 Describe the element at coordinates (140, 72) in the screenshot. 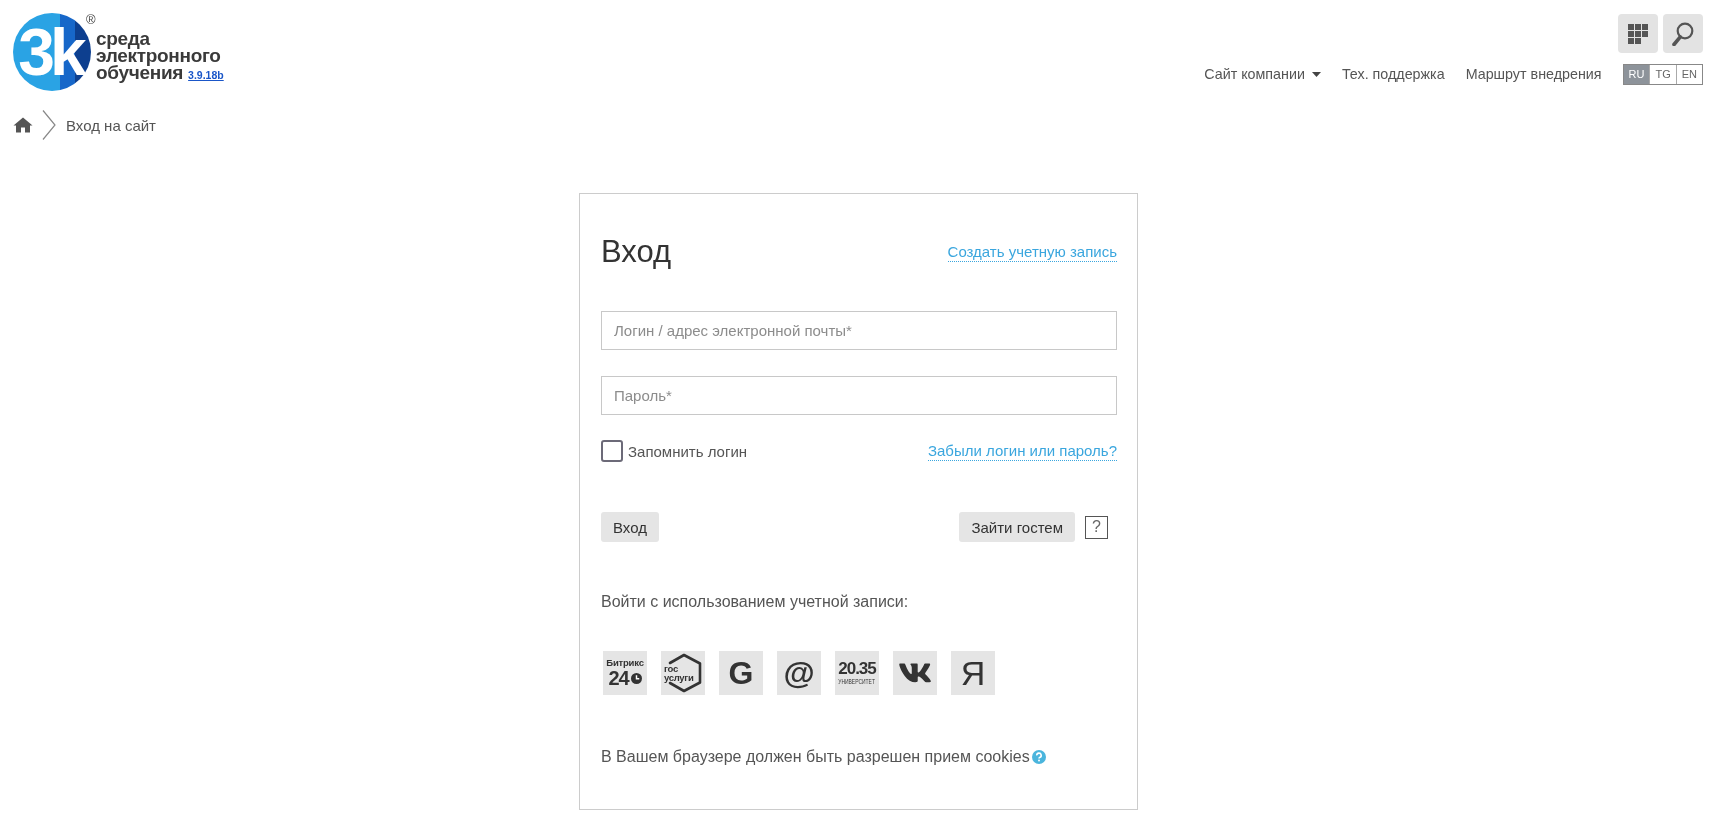

I see `logo-text: обучения` at that location.